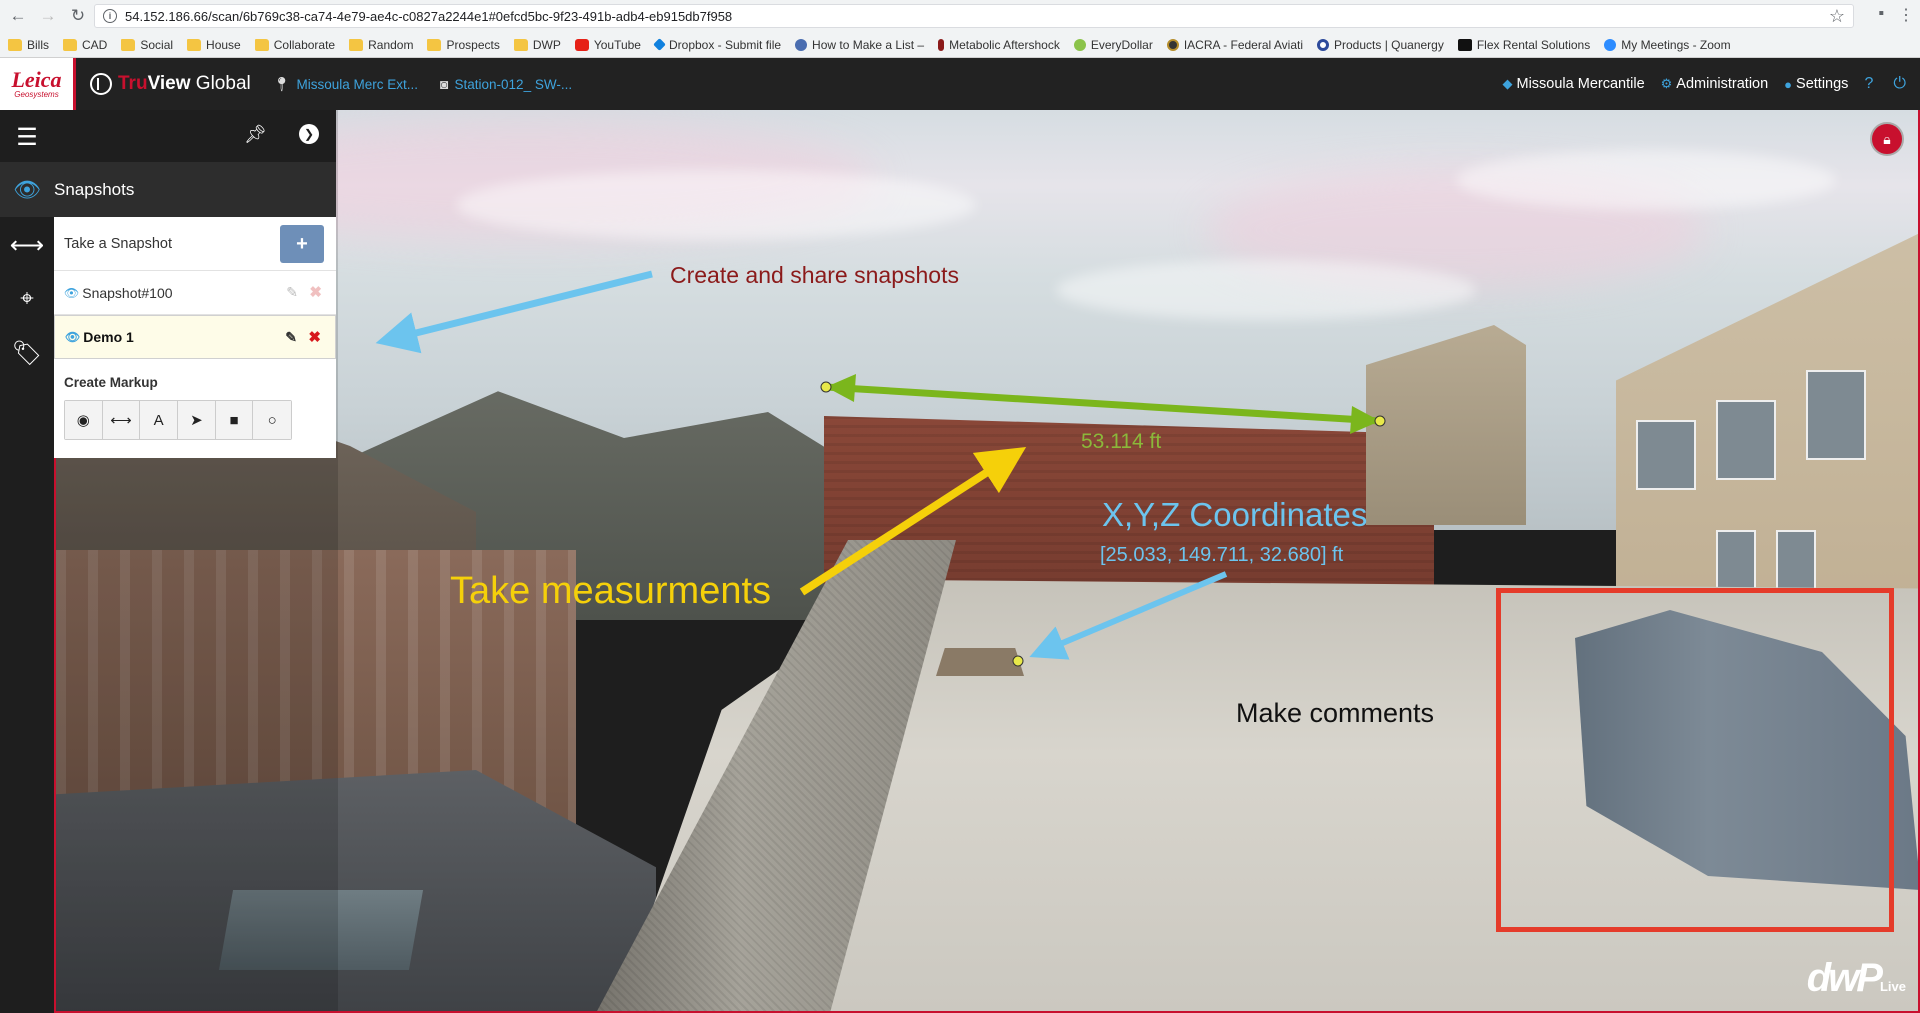 This screenshot has height=1013, width=1920. Describe the element at coordinates (18, 16) in the screenshot. I see `back-icon: ←` at that location.